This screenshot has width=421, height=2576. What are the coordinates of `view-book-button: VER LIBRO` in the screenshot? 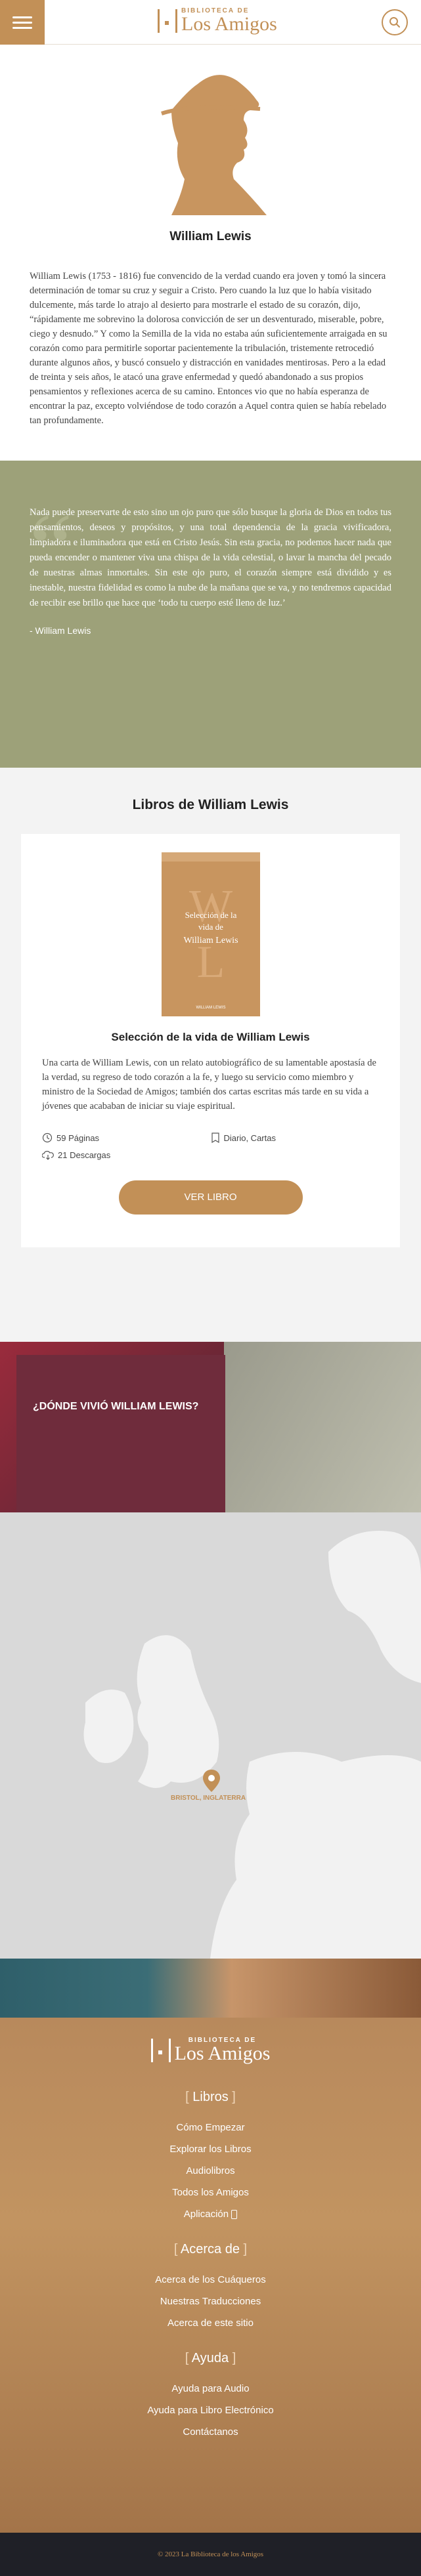 It's located at (210, 1197).